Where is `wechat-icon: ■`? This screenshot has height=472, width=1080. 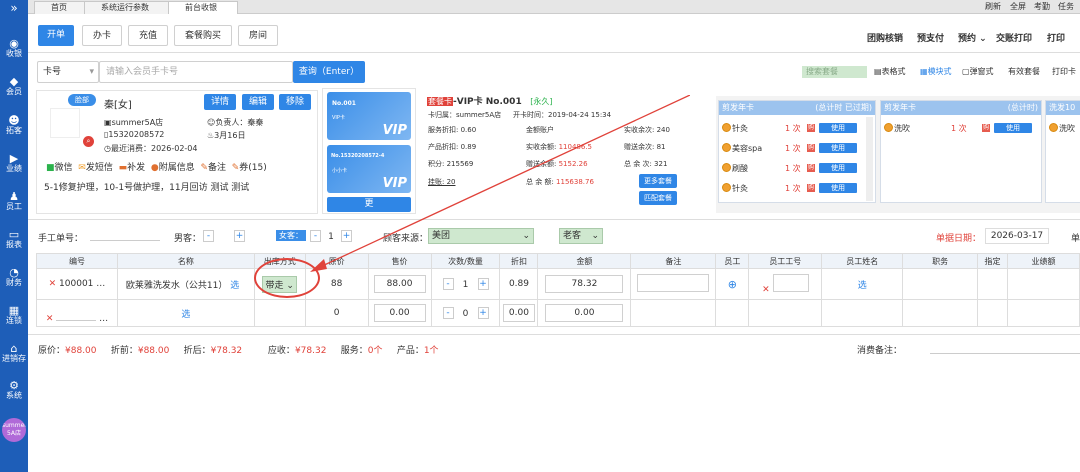 wechat-icon: ■ is located at coordinates (50, 168).